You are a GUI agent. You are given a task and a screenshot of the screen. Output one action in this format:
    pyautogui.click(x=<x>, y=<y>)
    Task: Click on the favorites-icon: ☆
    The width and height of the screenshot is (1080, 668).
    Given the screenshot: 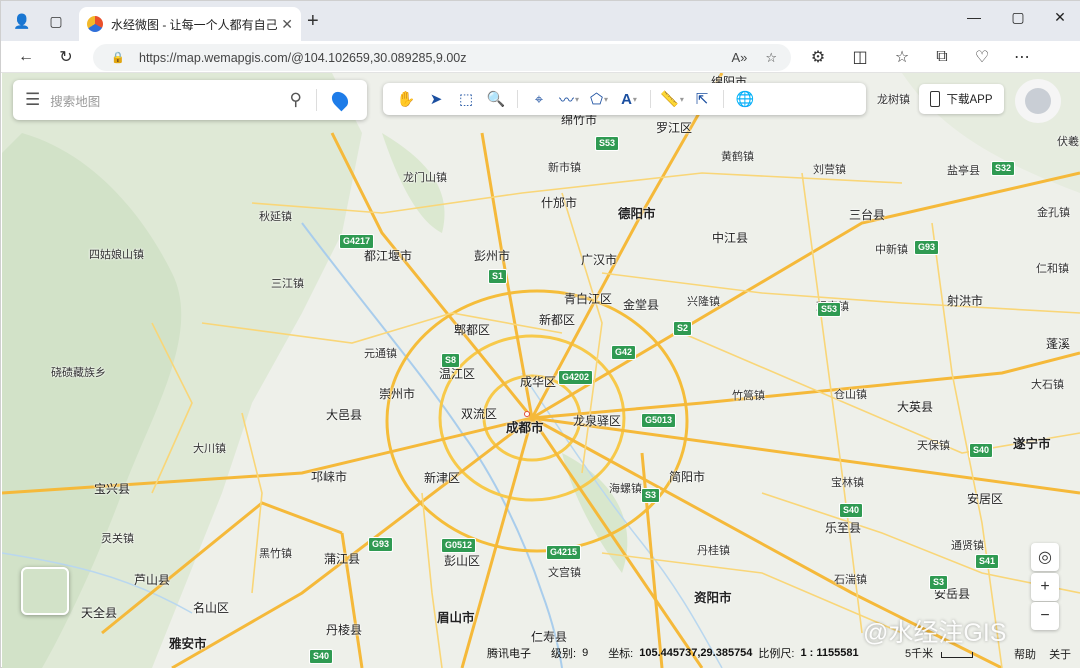 What is the action you would take?
    pyautogui.click(x=902, y=57)
    